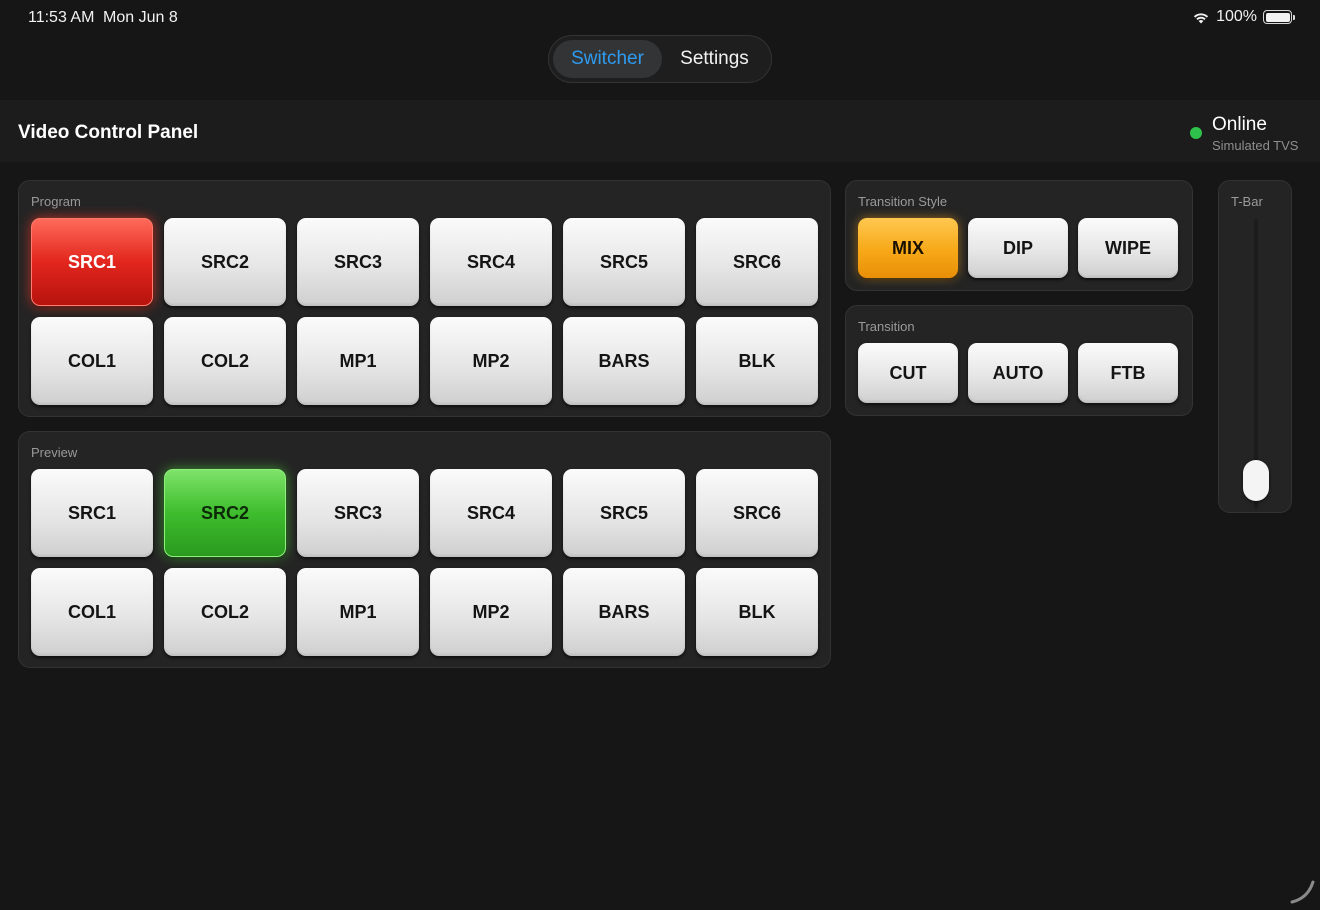 The image size is (1320, 910). What do you see at coordinates (56, 201) in the screenshot?
I see `program-label: Program` at bounding box center [56, 201].